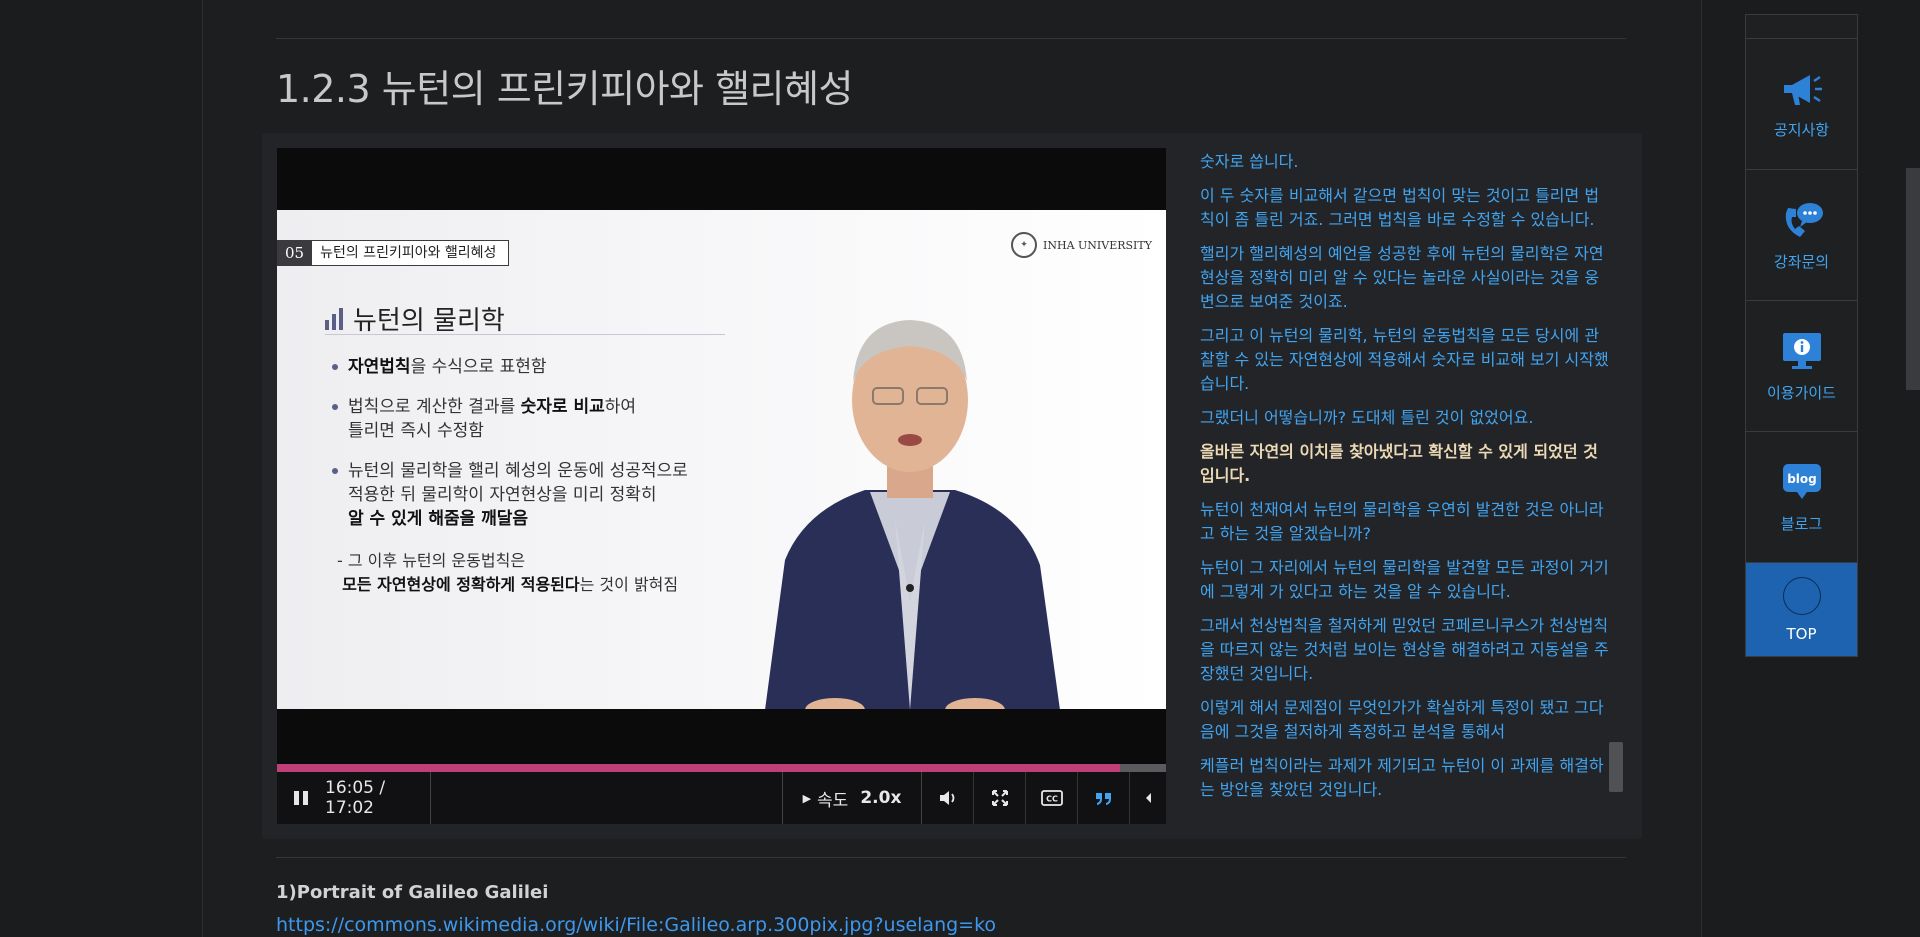 The height and width of the screenshot is (937, 1920). Describe the element at coordinates (478, 367) in the screenshot. I see `bullet-text: 을 수식으로 표현함` at that location.